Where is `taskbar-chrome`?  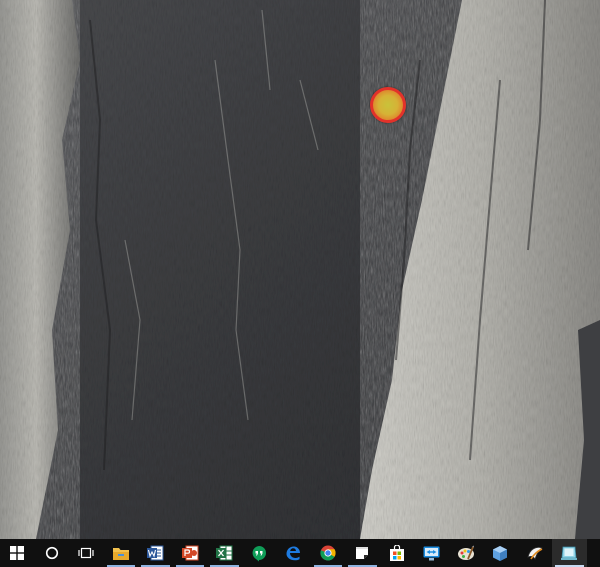
taskbar-chrome is located at coordinates (328, 553).